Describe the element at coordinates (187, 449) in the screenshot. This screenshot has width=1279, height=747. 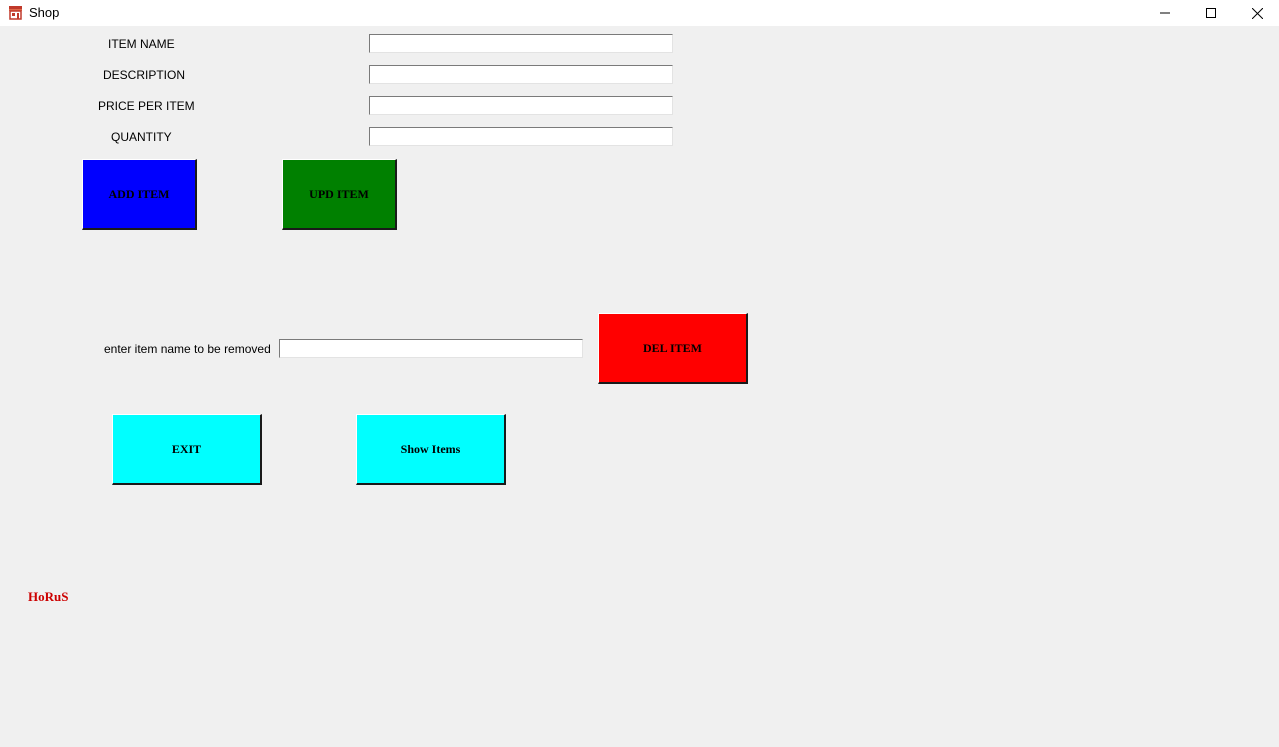
I see `exit-button: EXIT` at that location.